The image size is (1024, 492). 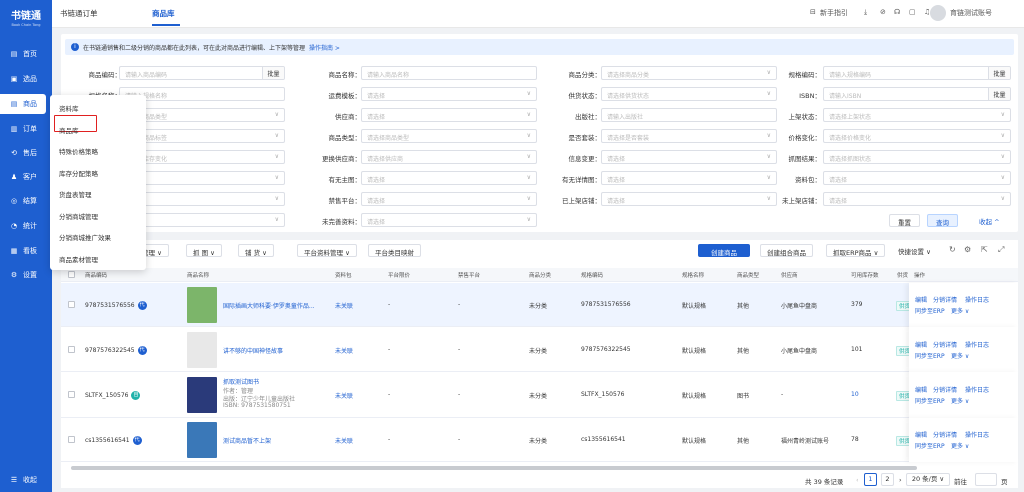 What do you see at coordinates (26, 177) in the screenshot?
I see `sidebar-item-customers: ♟ 客户` at bounding box center [26, 177].